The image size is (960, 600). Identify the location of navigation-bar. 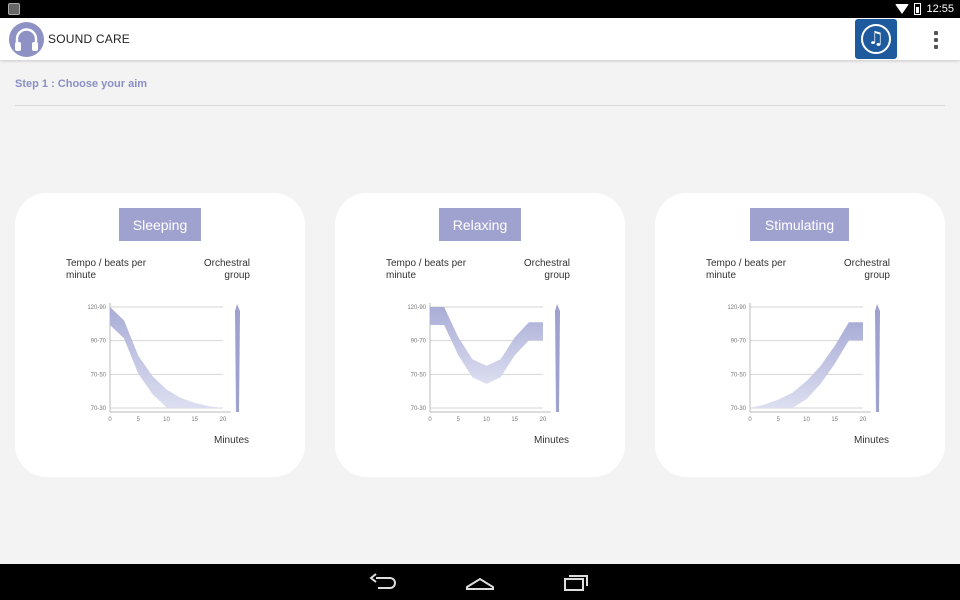
(480, 582).